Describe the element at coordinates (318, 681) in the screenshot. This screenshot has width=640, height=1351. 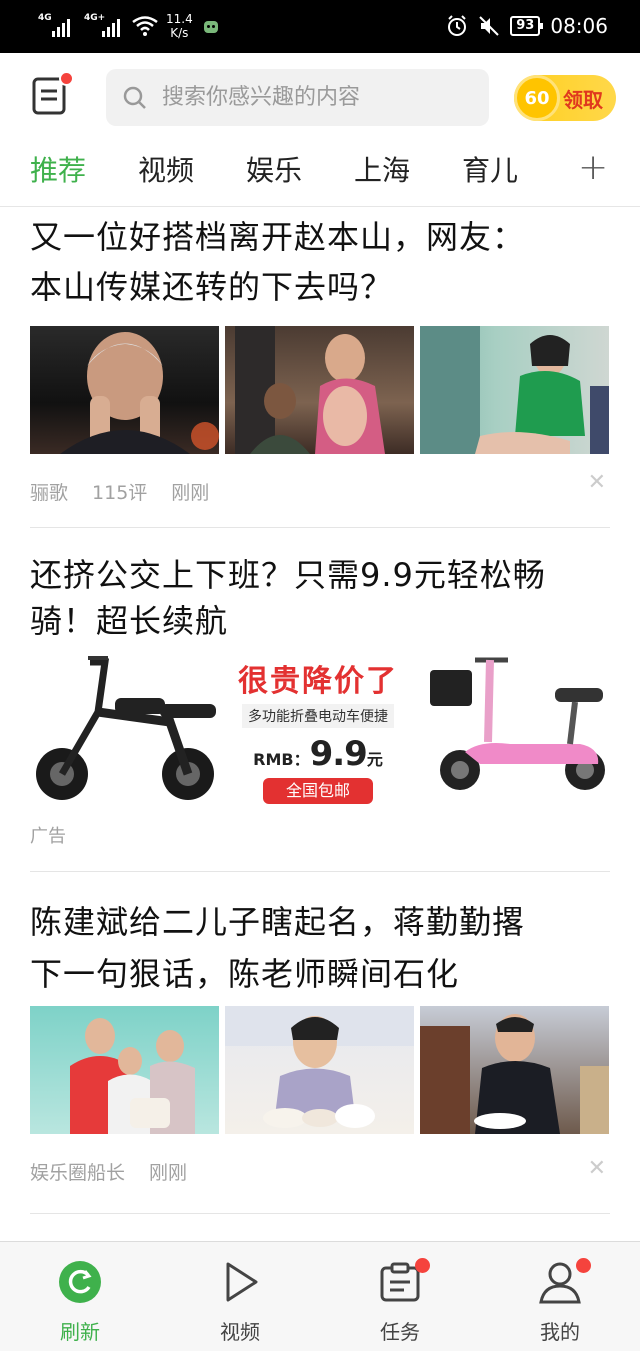
I see `ad-headline: 很贵降价了` at that location.